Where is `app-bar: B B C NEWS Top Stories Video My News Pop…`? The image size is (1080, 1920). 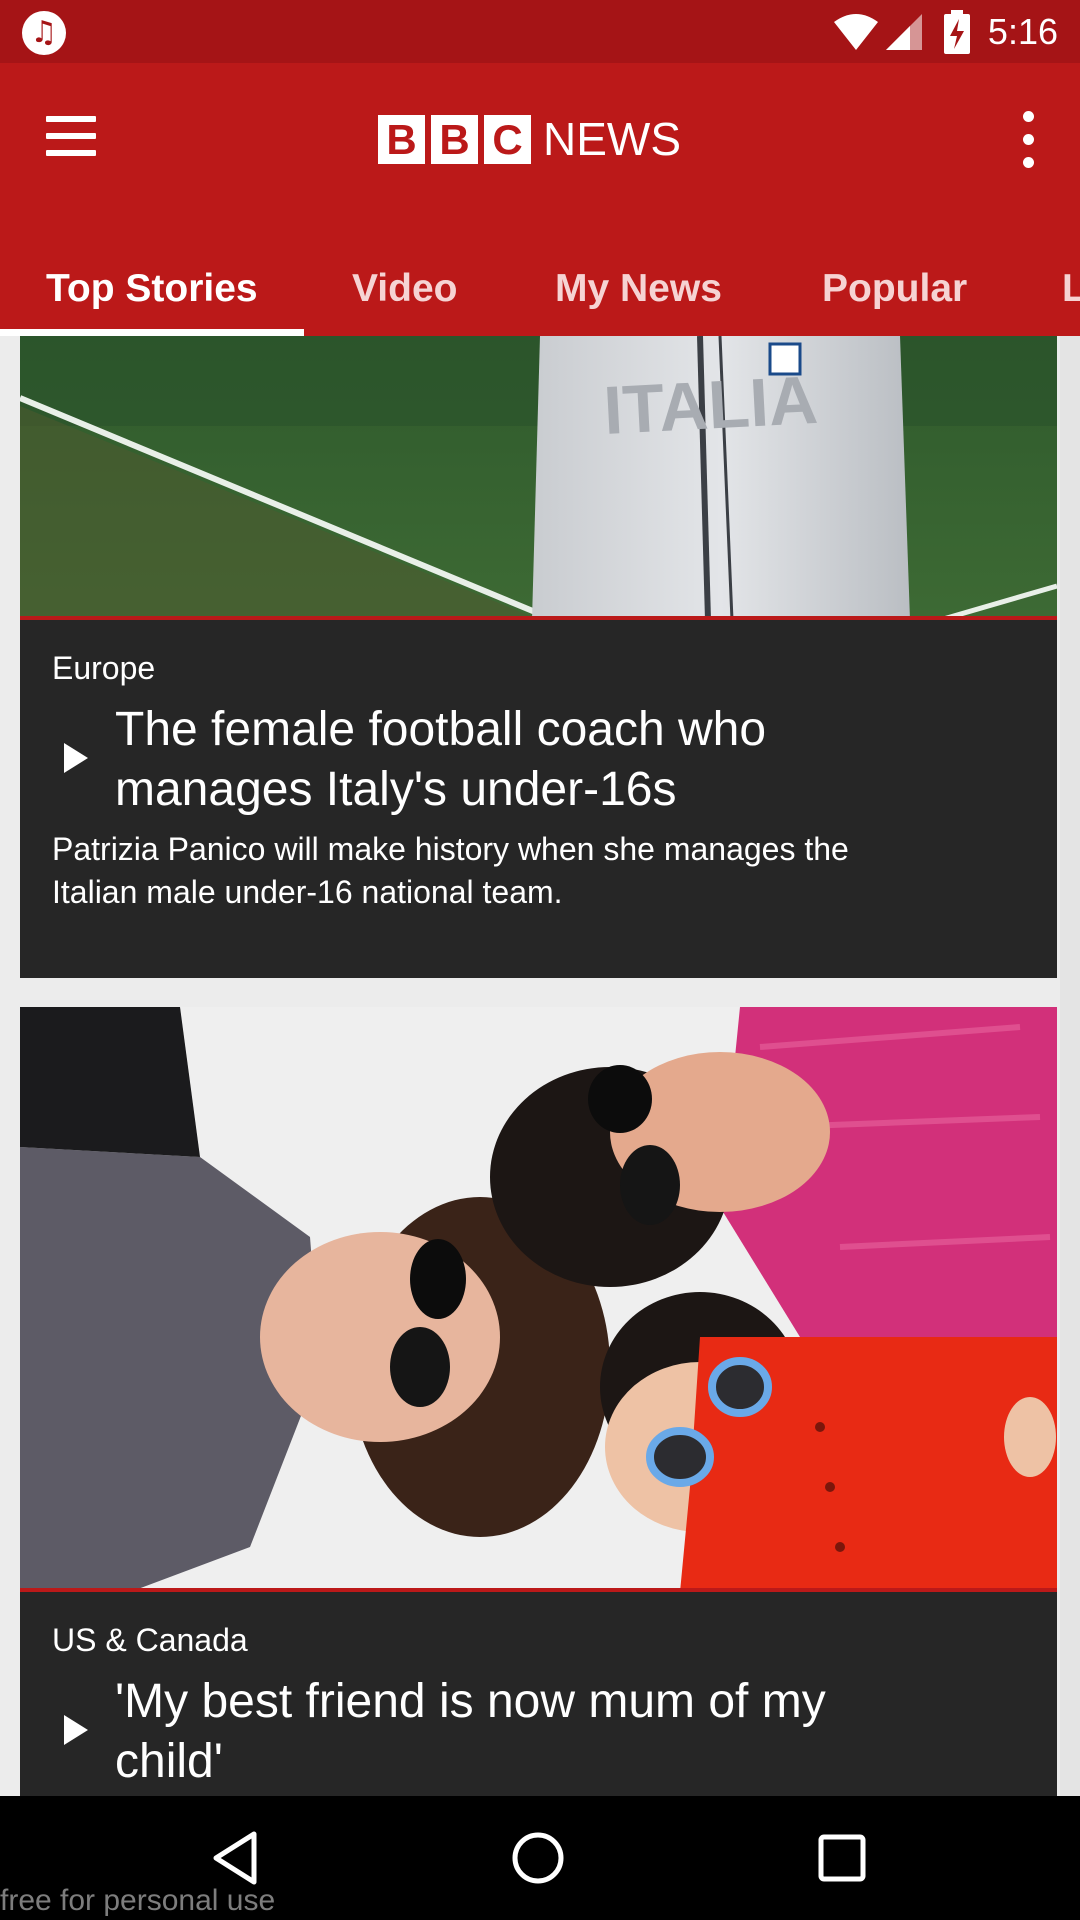 app-bar: B B C NEWS Top Stories Video My News Pop… is located at coordinates (540, 199).